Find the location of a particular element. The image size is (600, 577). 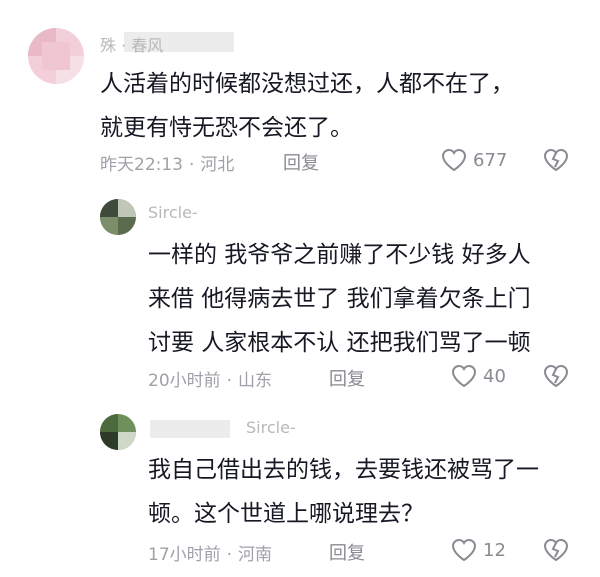

comment-line: 顿。这个世道上哪说理去？ is located at coordinates (286, 514).